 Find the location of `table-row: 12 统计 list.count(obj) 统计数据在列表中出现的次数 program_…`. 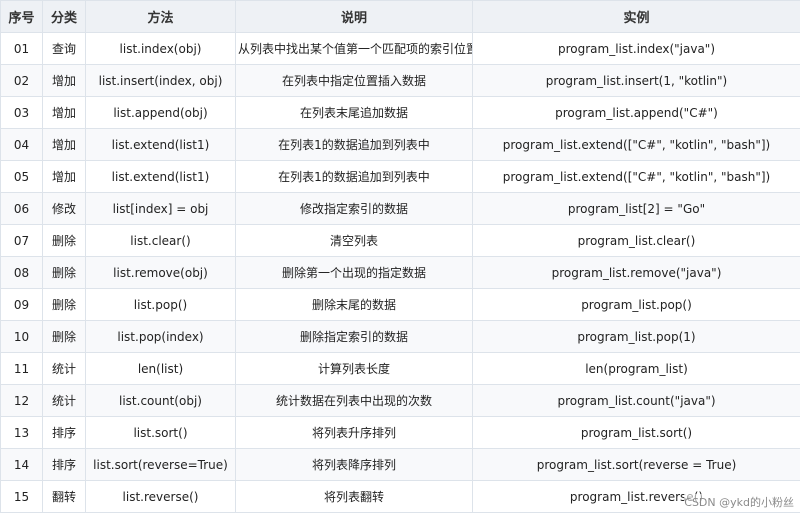

table-row: 12 统计 list.count(obj) 统计数据在列表中出现的次数 program_… is located at coordinates (400, 400).